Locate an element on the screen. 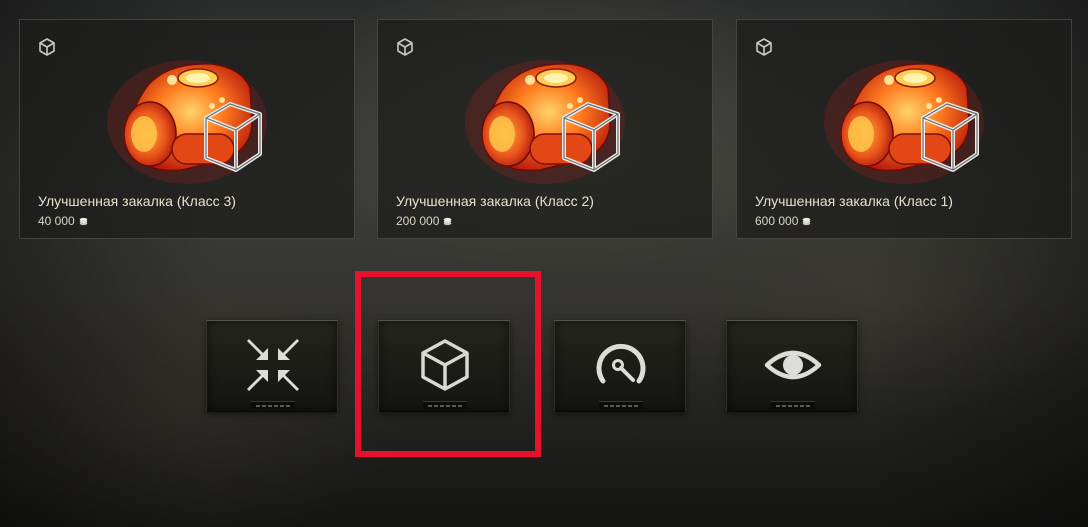 This screenshot has height=527, width=1088. price-value: 40 000 is located at coordinates (56, 221).